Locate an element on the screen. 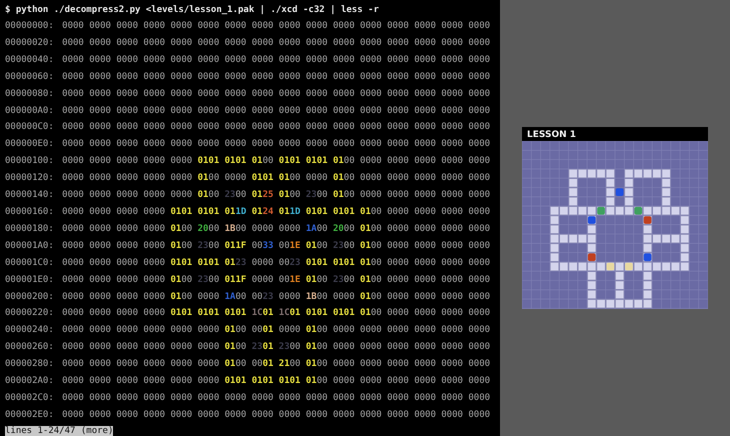 The image size is (730, 436). hex-word: 2100 is located at coordinates (289, 365).